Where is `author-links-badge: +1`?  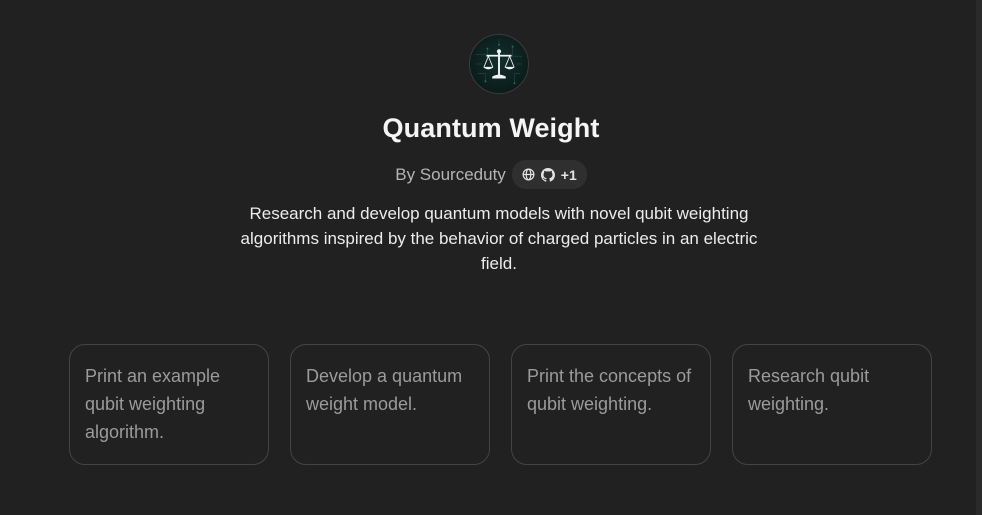
author-links-badge: +1 is located at coordinates (549, 174).